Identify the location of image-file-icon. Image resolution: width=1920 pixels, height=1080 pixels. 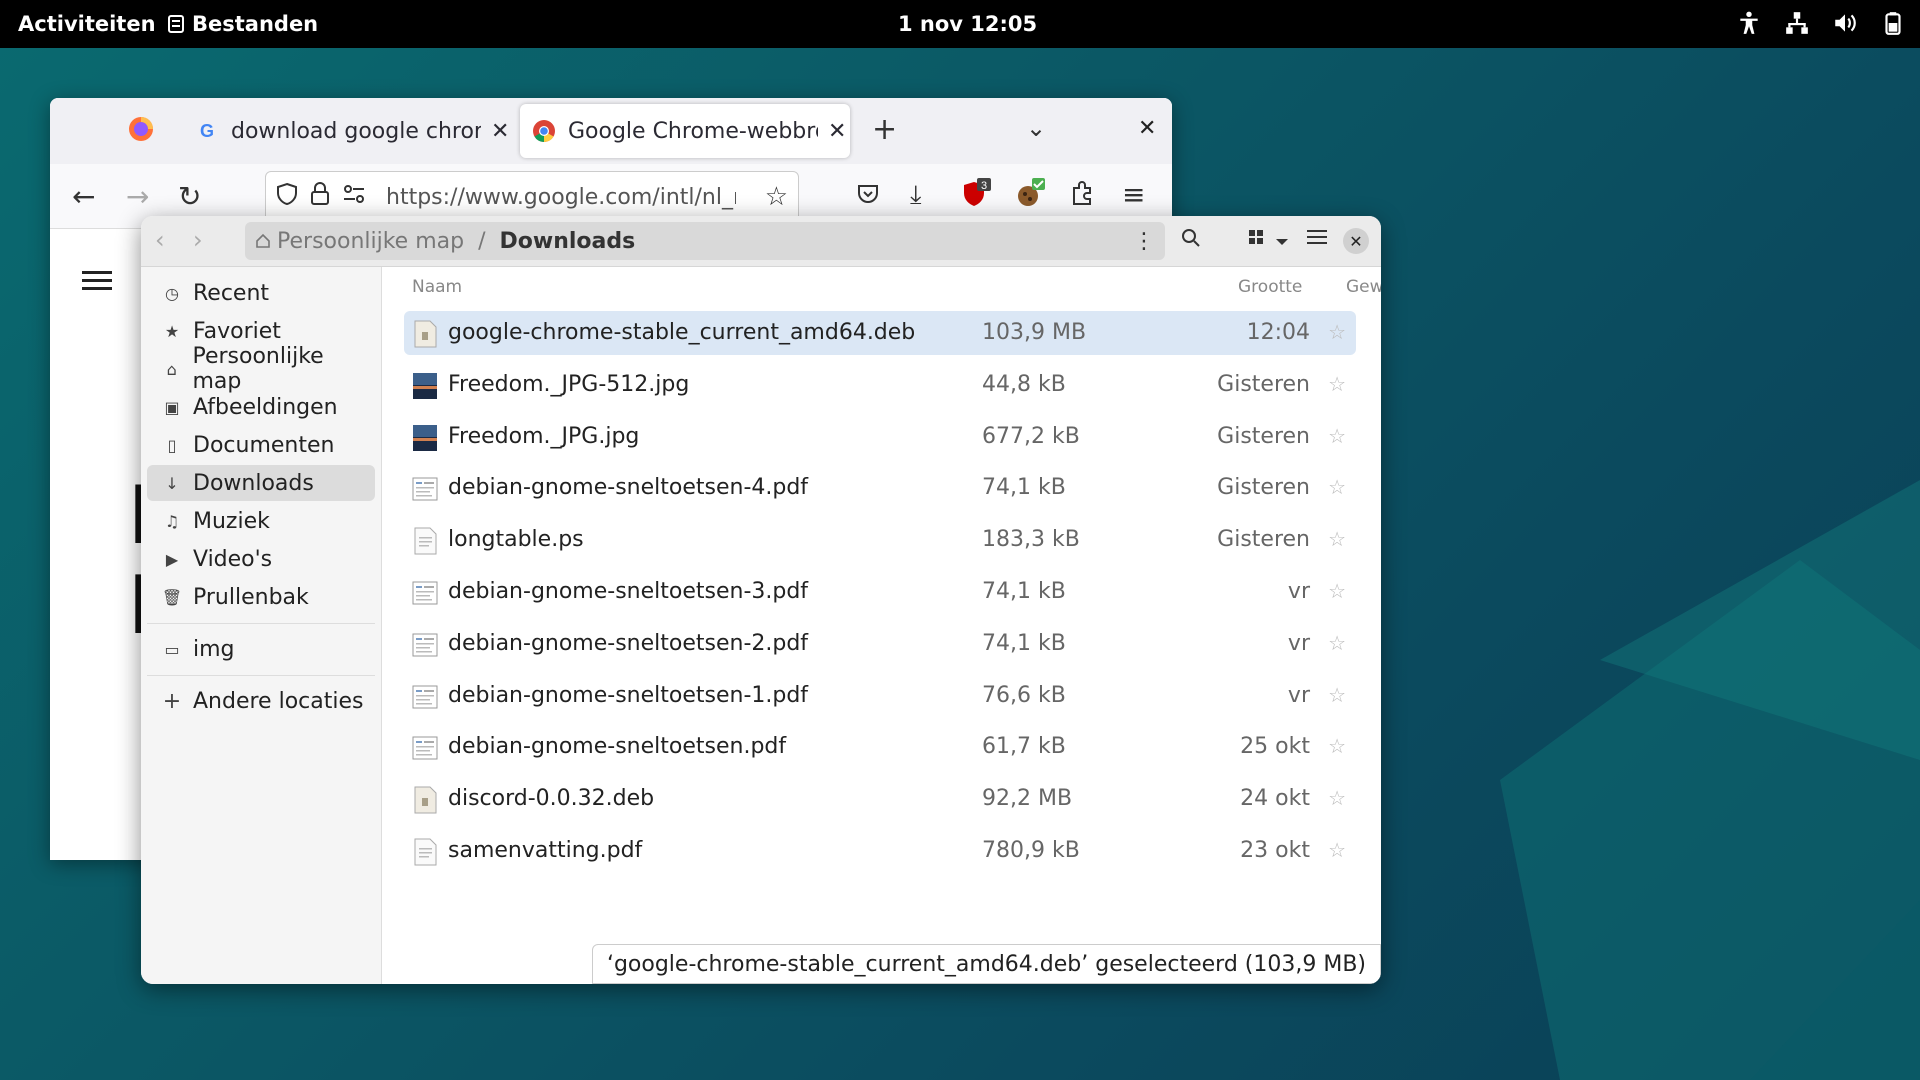
(425, 385).